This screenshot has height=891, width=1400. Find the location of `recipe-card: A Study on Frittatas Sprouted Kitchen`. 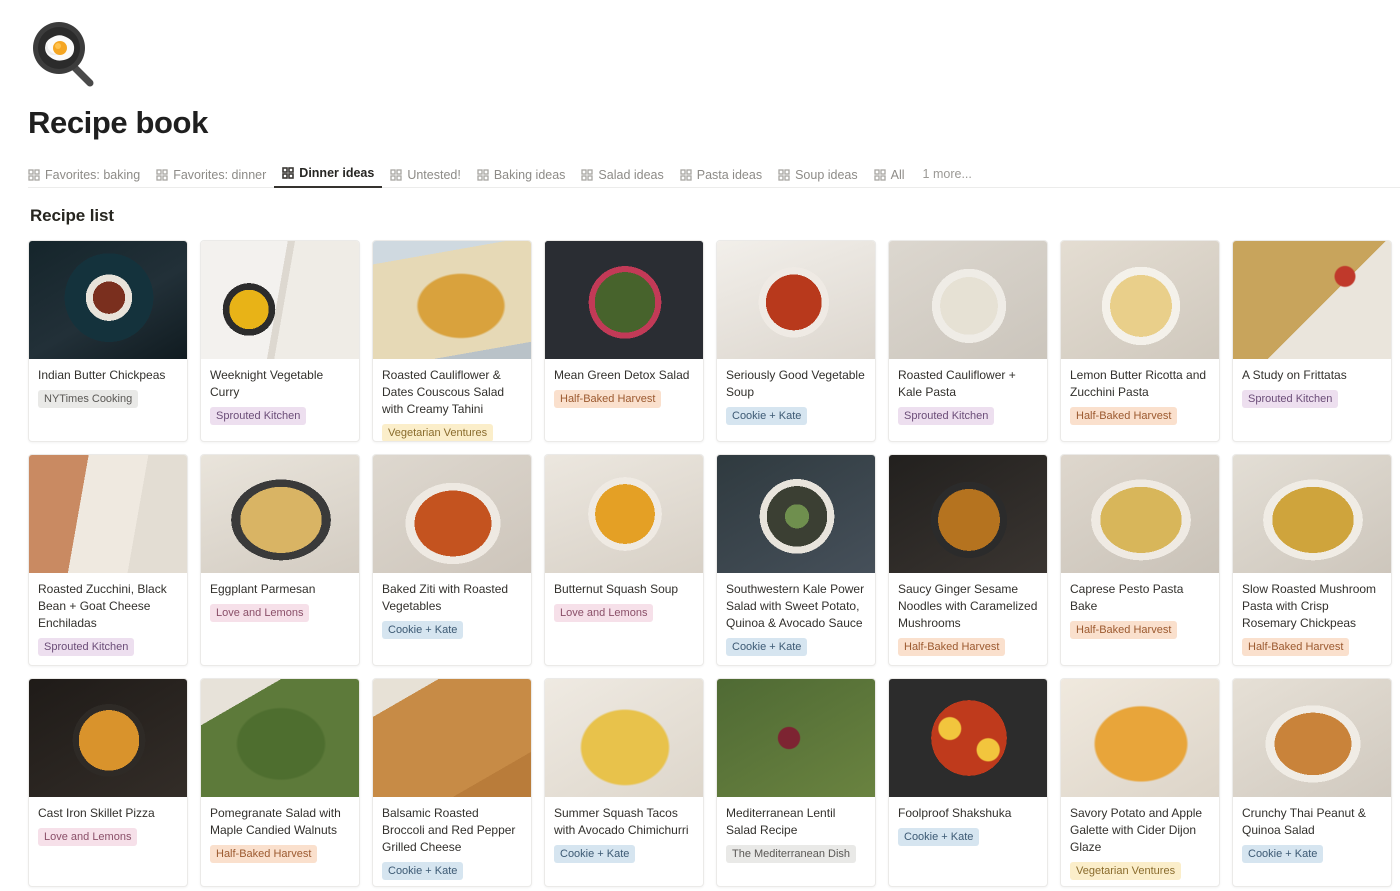

recipe-card: A Study on Frittatas Sprouted Kitchen is located at coordinates (1312, 341).